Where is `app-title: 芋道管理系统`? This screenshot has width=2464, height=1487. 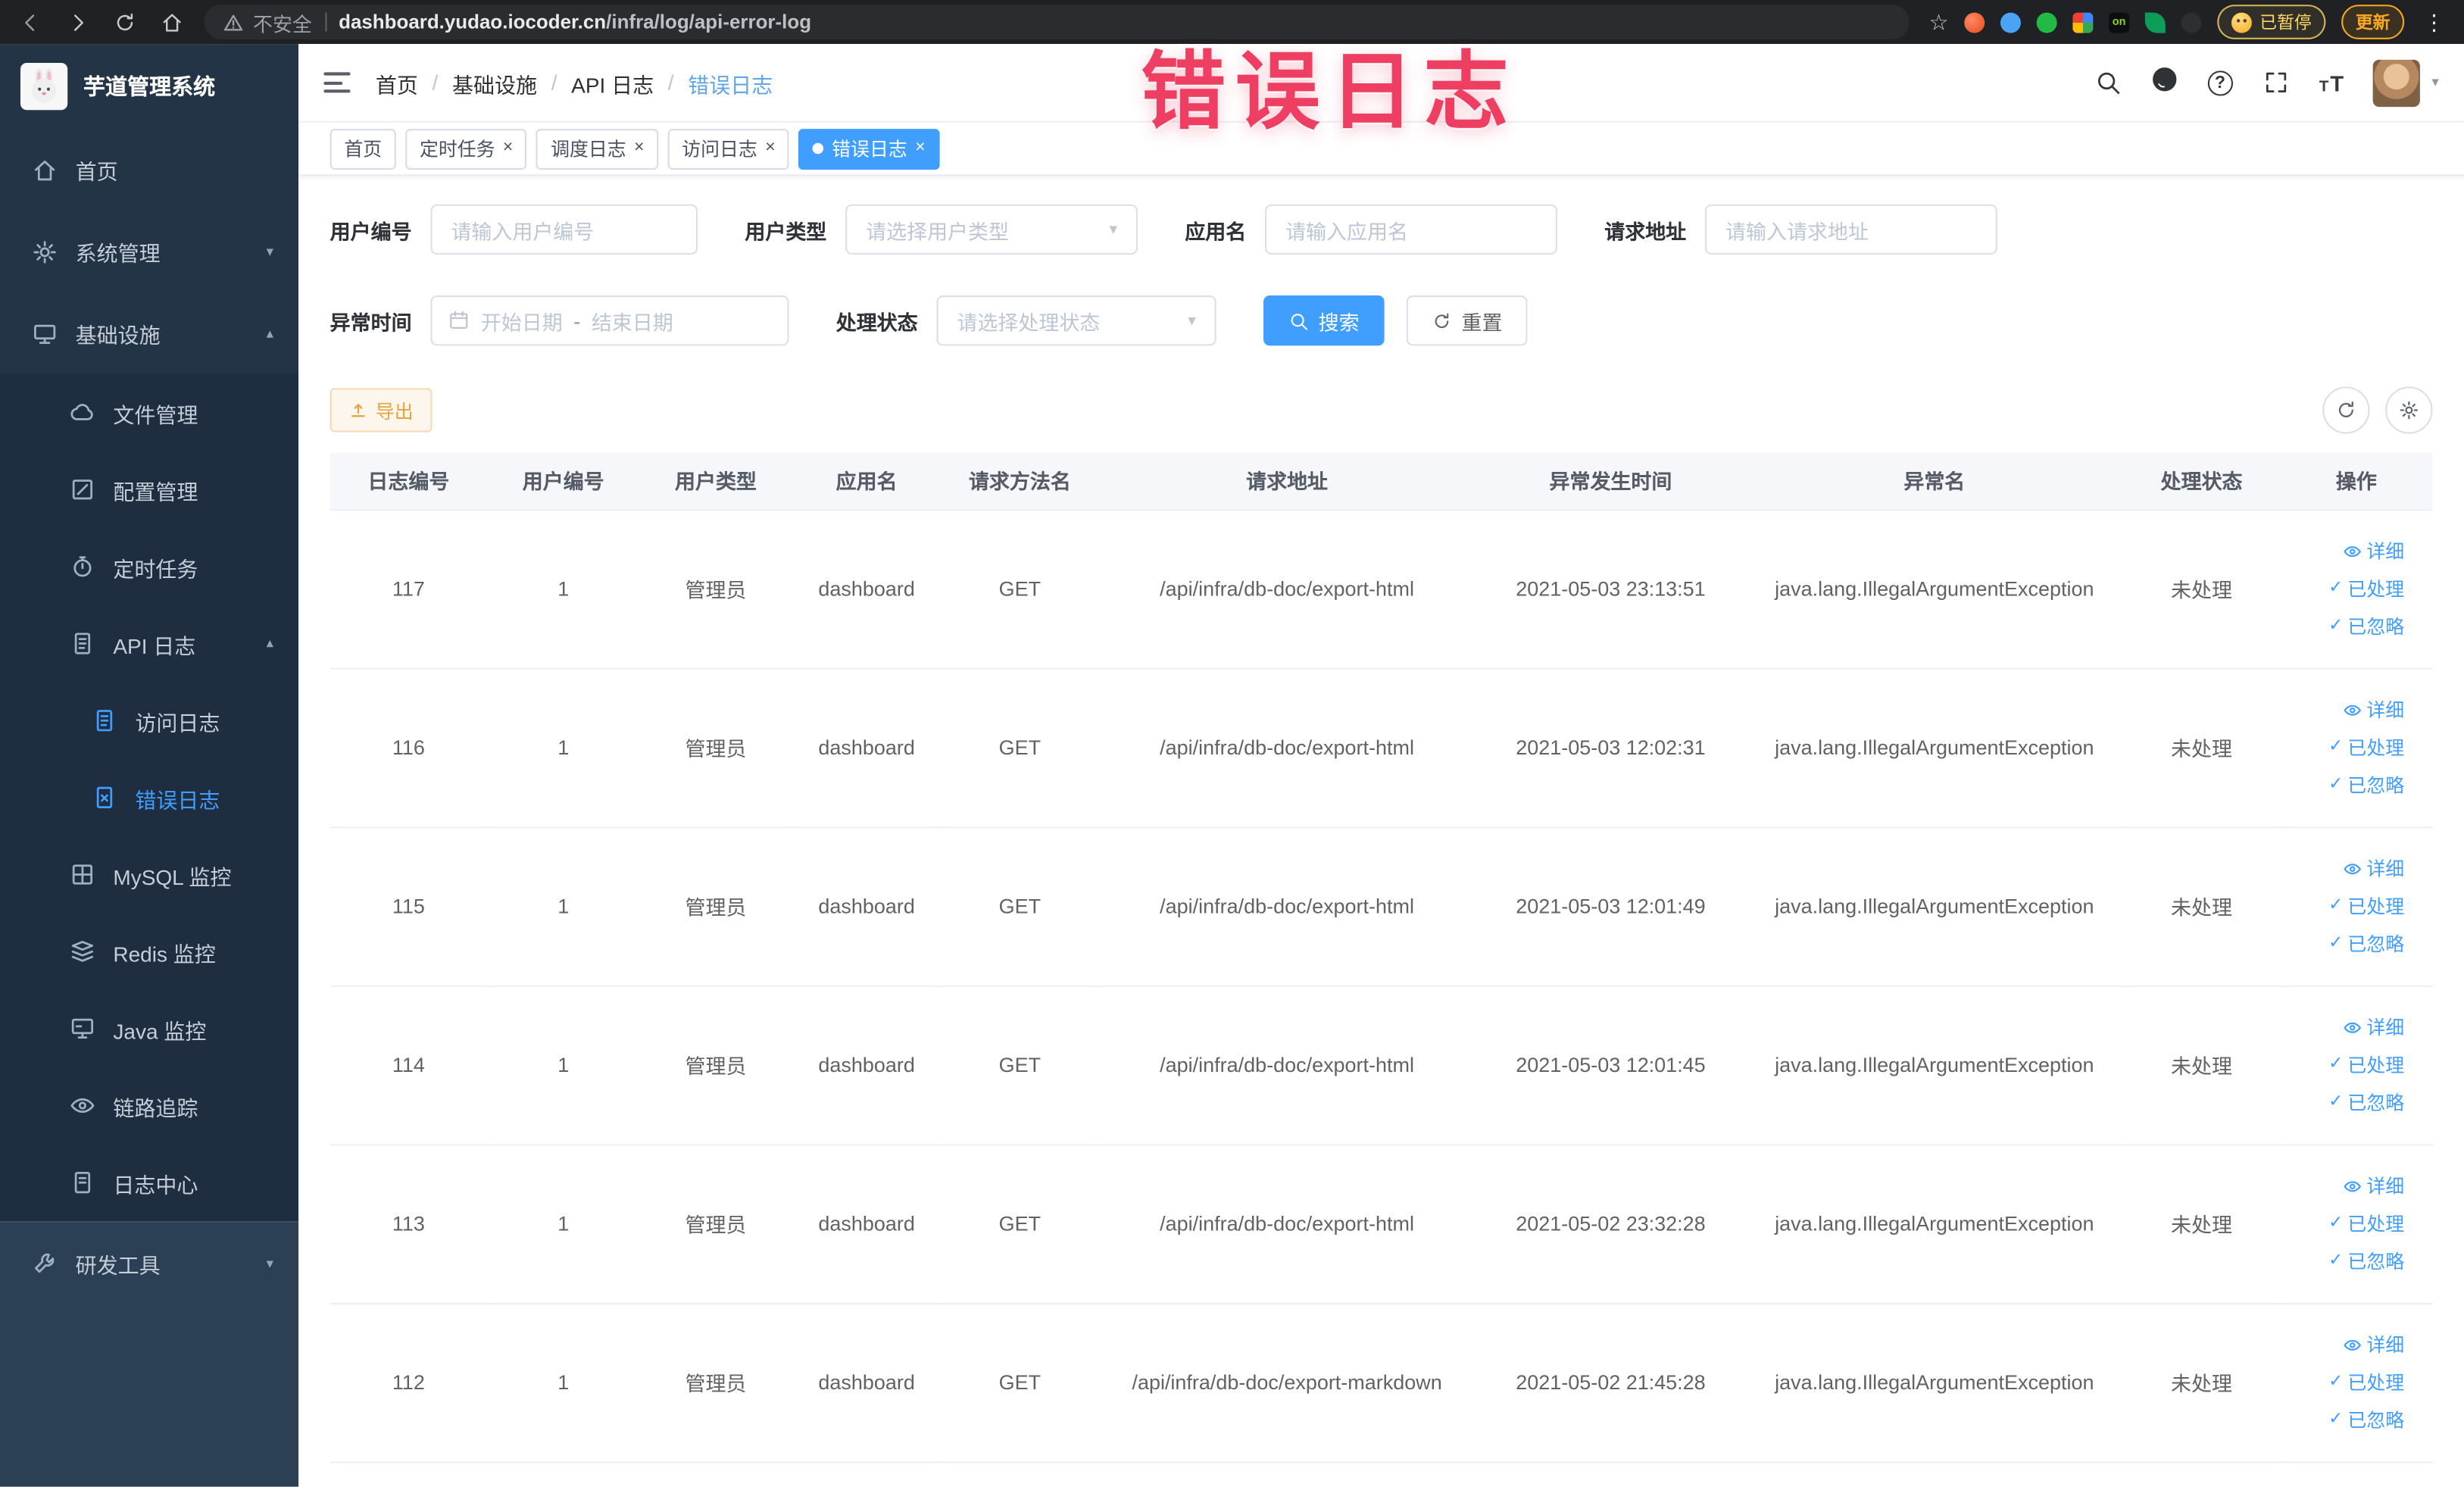 app-title: 芋道管理系统 is located at coordinates (149, 86).